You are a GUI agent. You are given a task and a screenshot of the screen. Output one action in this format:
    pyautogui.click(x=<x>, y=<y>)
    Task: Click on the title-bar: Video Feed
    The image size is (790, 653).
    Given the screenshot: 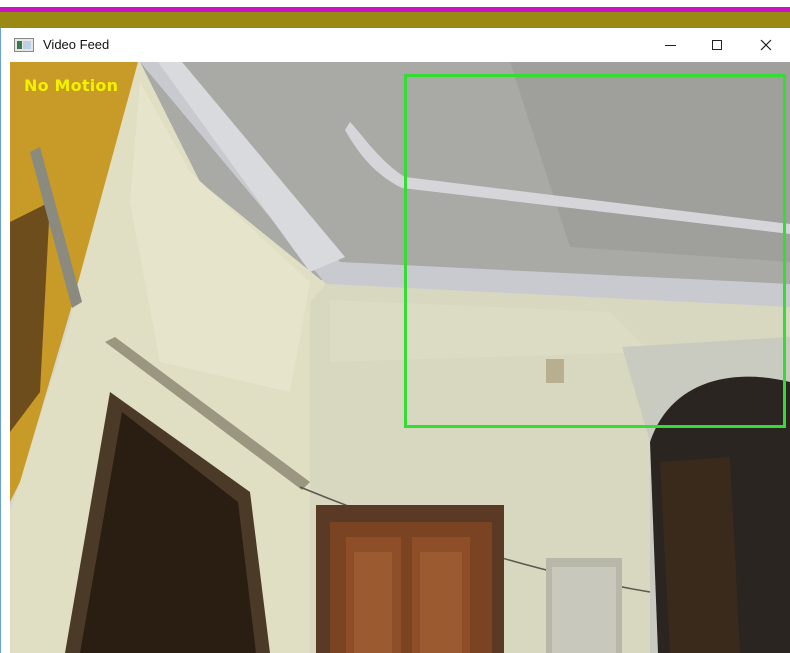 What is the action you would take?
    pyautogui.click(x=395, y=45)
    